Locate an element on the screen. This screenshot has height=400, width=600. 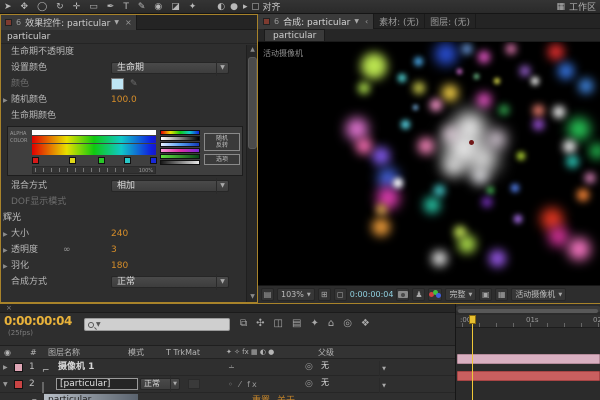
view-camera-dropdown: 活动摄像机 ▼ is located at coordinates (539, 294).